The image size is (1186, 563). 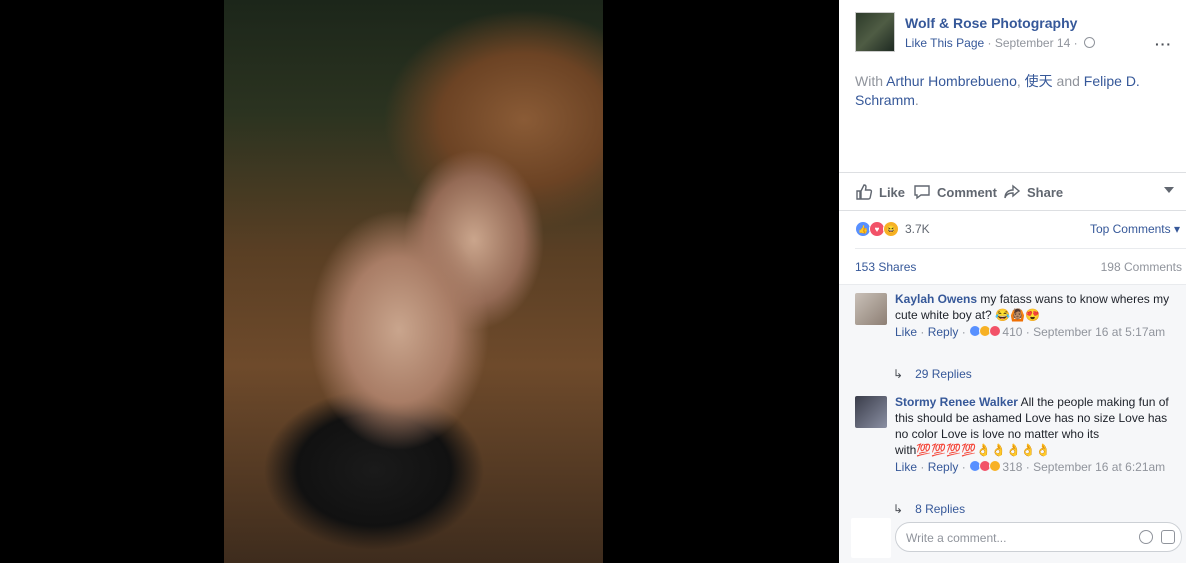 I want to click on globe-icon, so click(x=1089, y=42).